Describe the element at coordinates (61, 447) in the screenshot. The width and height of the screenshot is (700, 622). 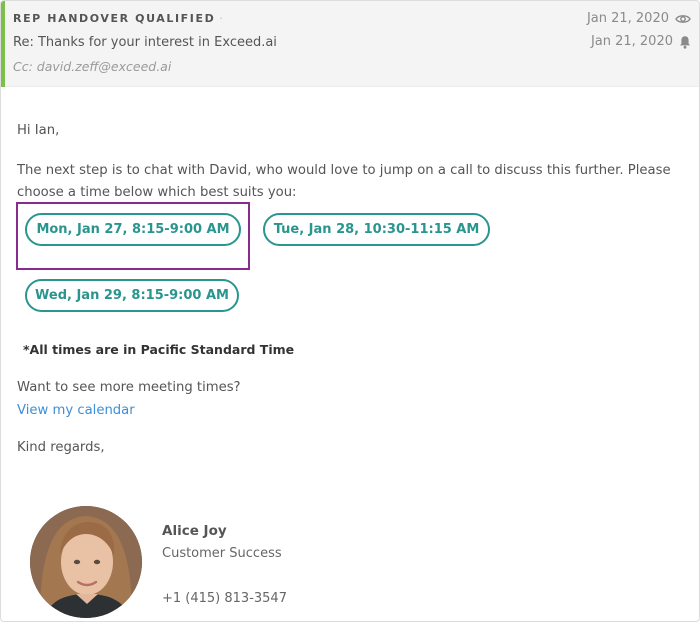
I see `closing-line: Kind regards,` at that location.